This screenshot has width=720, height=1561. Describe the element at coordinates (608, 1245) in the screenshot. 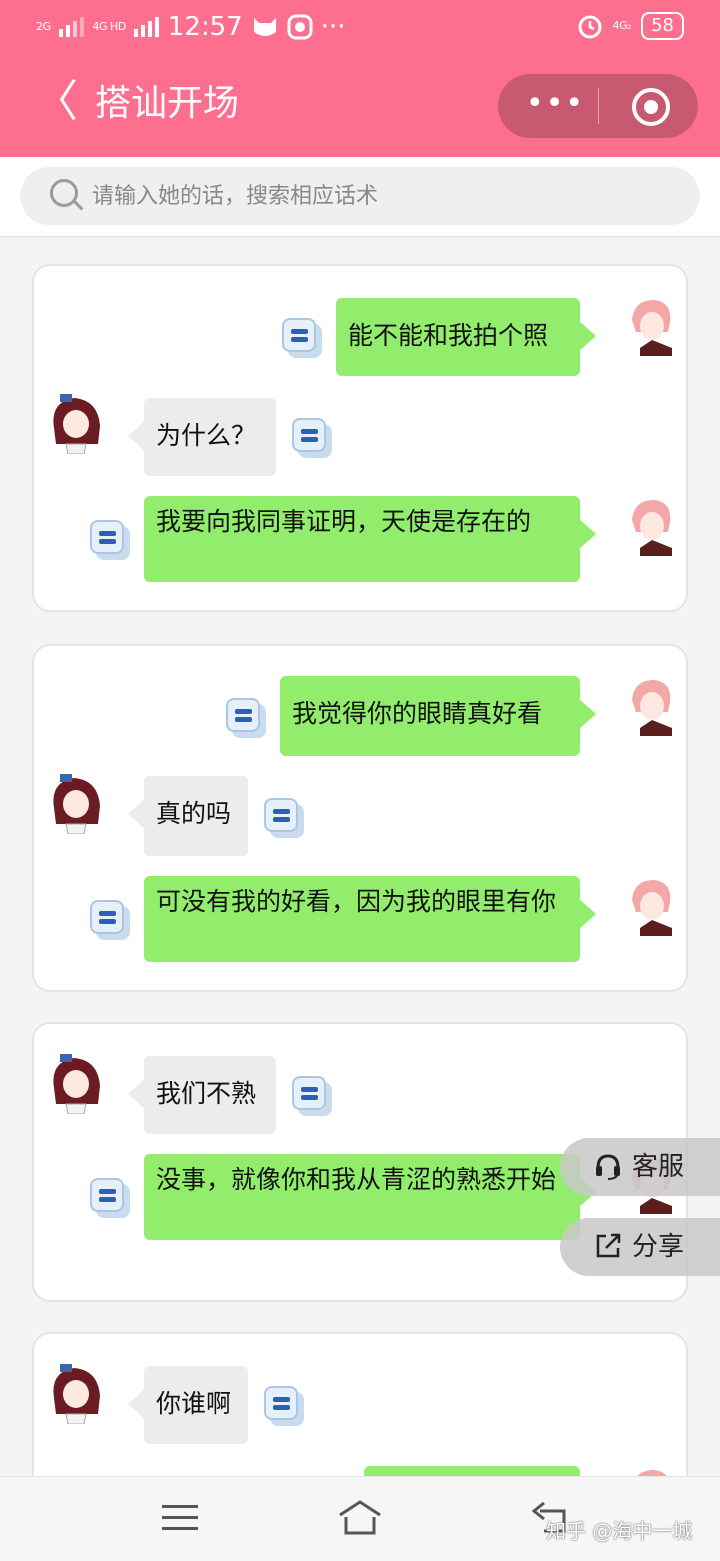

I see `share-icon` at that location.